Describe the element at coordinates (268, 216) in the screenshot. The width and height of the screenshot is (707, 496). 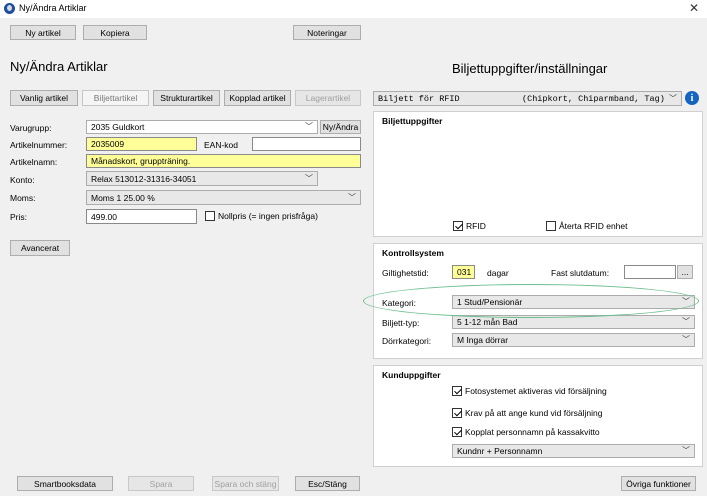
I see `zero-price-label: Nollpris (= ingen prisfråga)` at that location.